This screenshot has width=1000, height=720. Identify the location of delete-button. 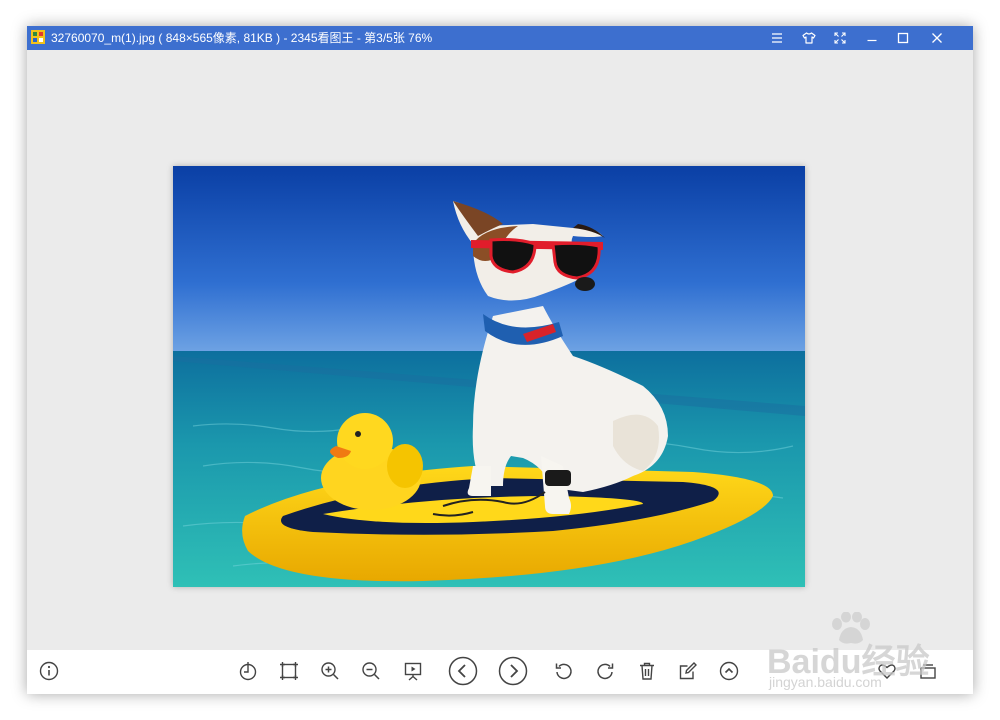
(647, 671).